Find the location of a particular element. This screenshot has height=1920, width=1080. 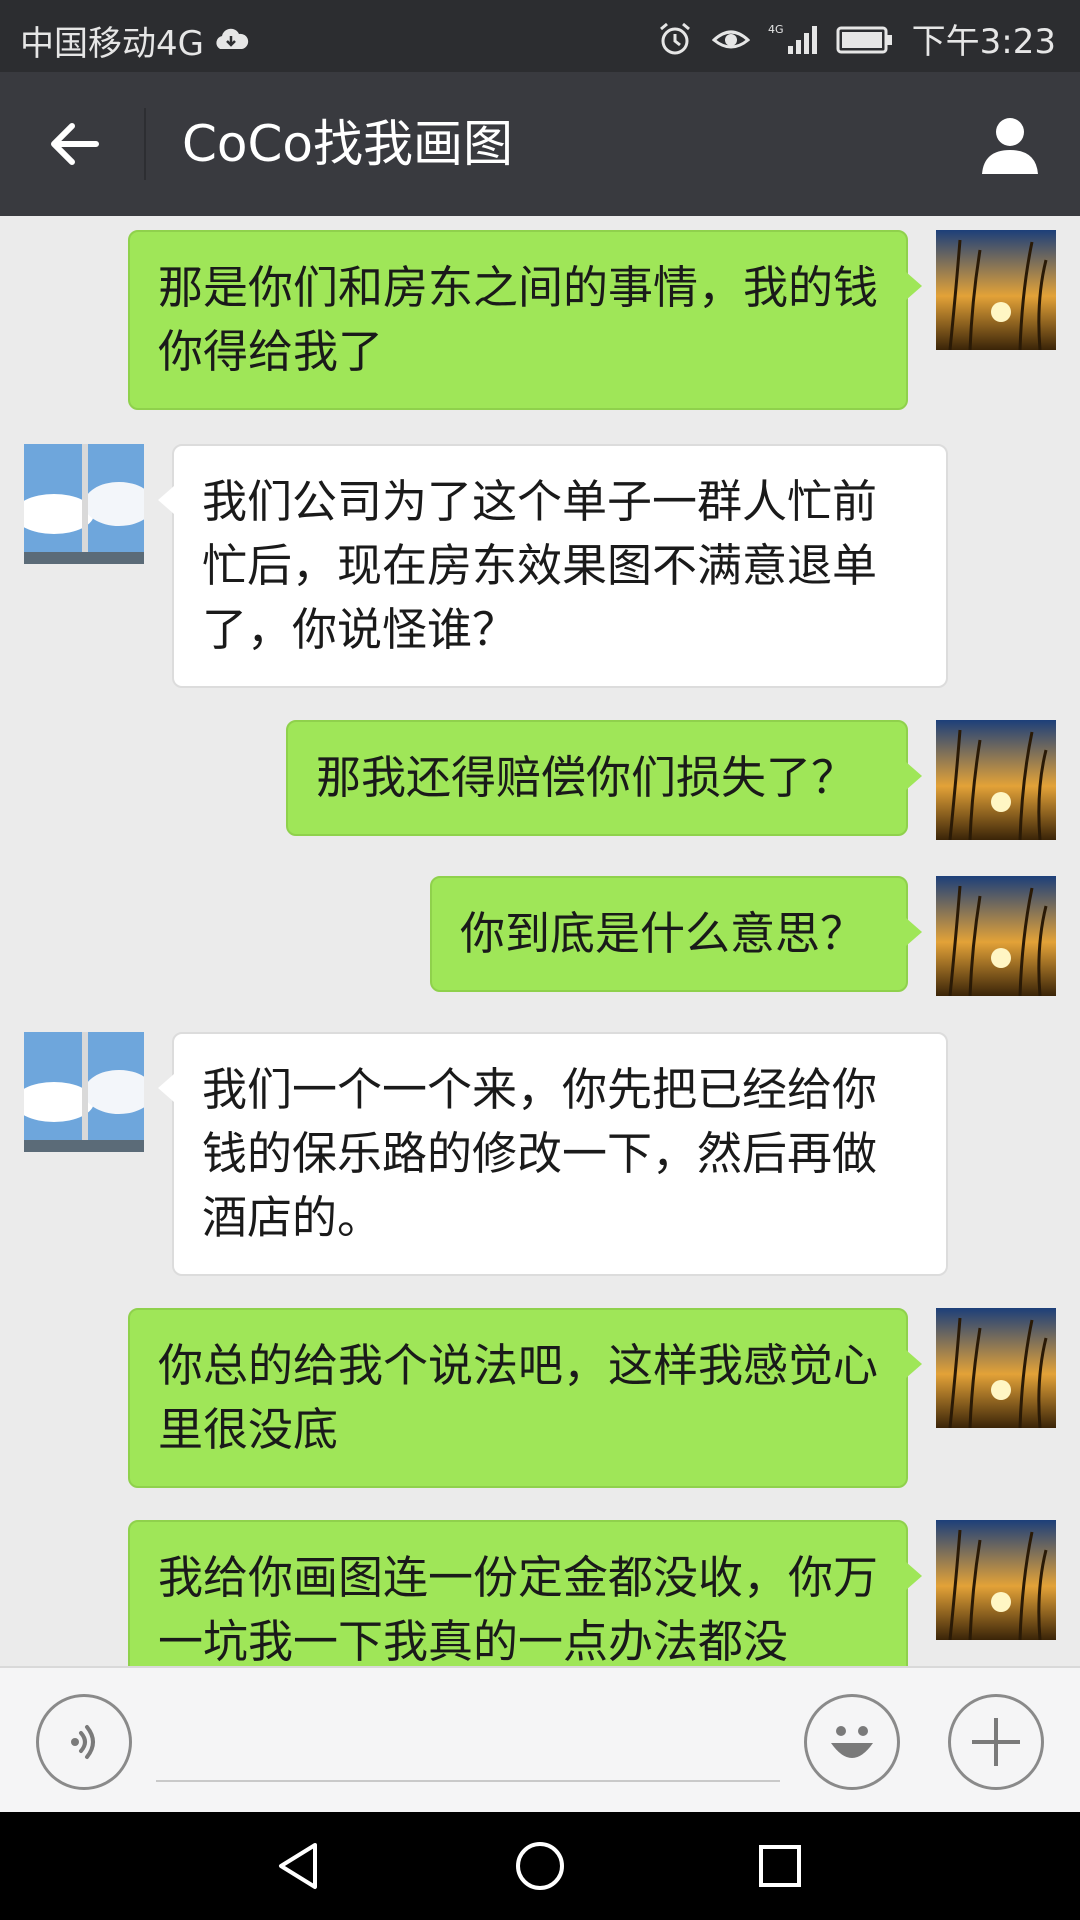

cloud-icon is located at coordinates (231, 41).